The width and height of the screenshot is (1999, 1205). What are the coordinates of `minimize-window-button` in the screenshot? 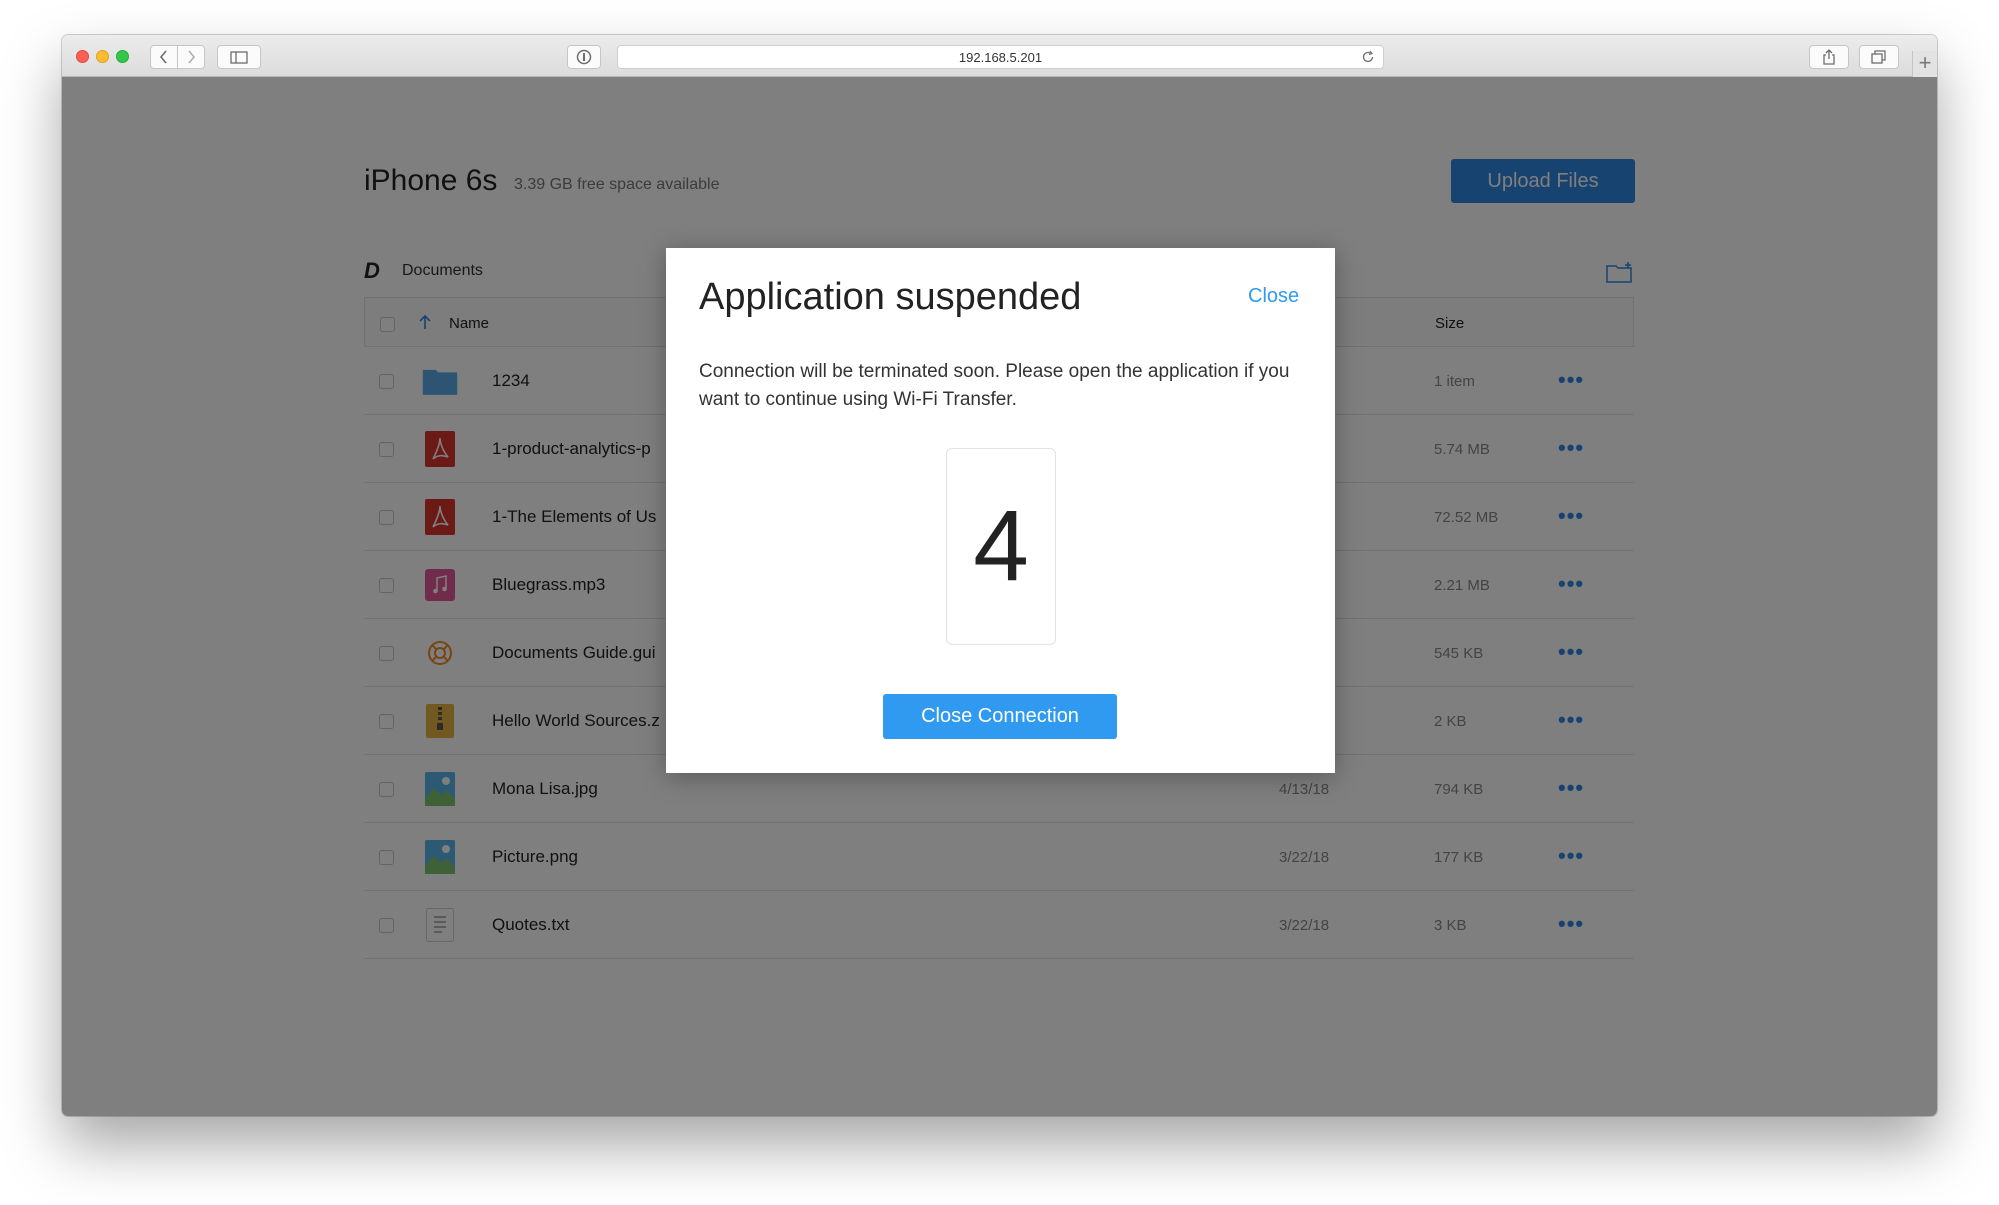 It's located at (102, 56).